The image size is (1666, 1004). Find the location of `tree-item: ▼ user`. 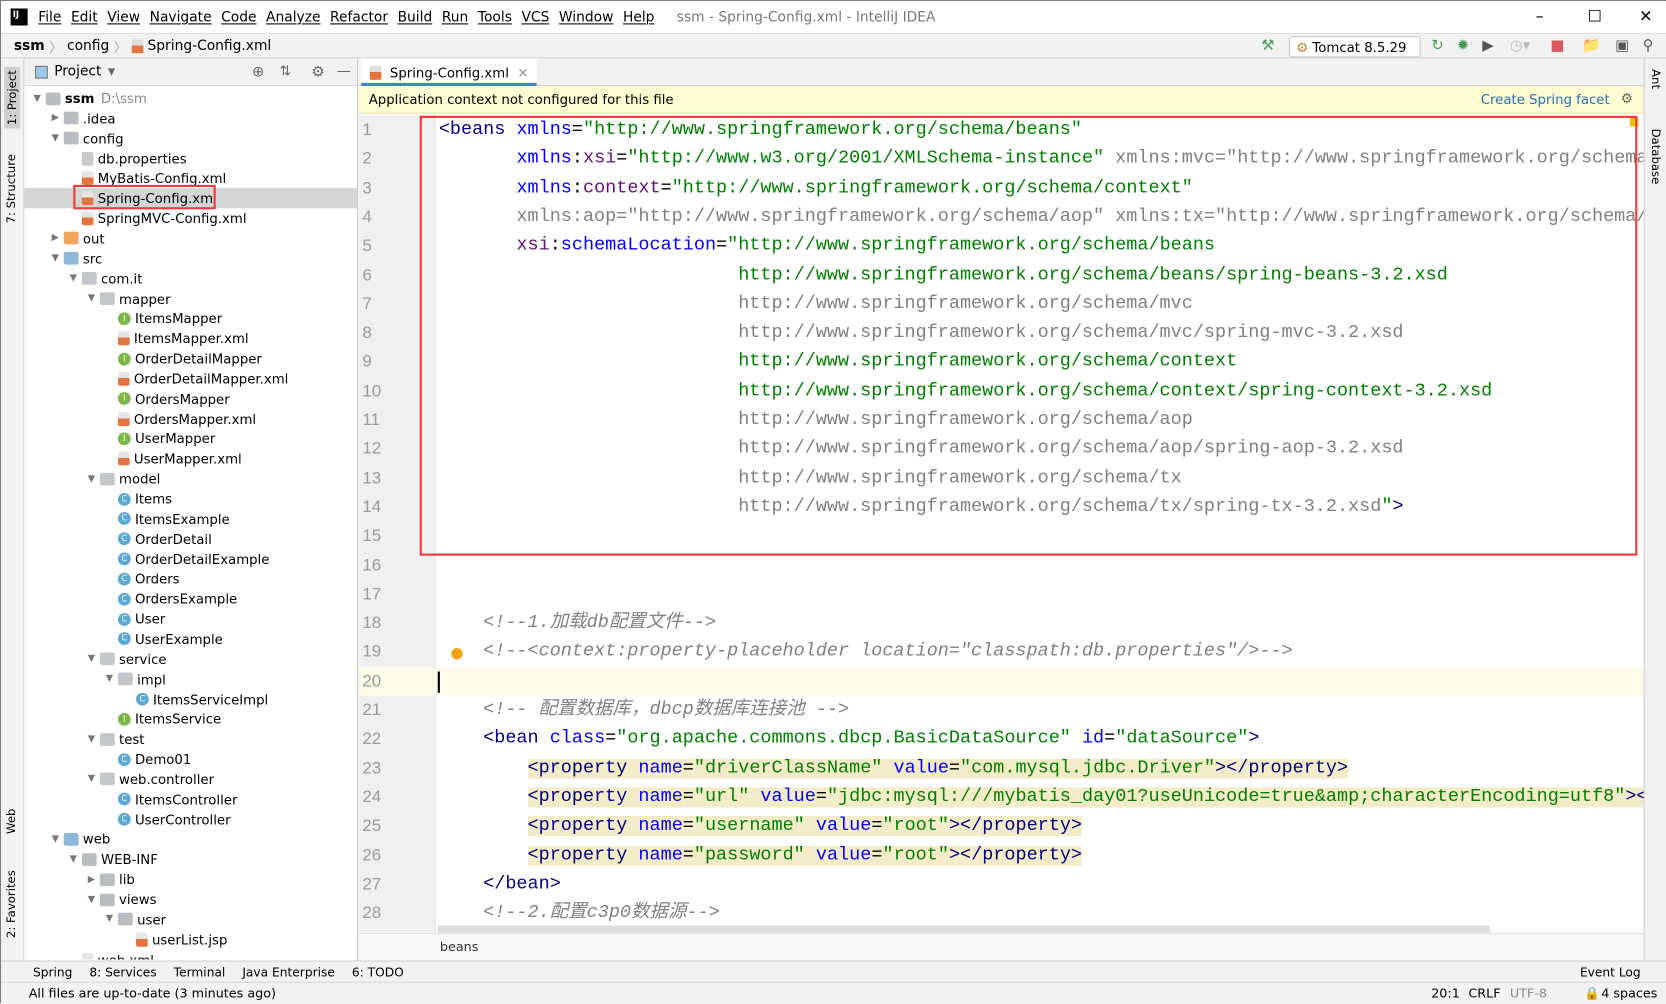

tree-item: ▼ user is located at coordinates (190, 919).